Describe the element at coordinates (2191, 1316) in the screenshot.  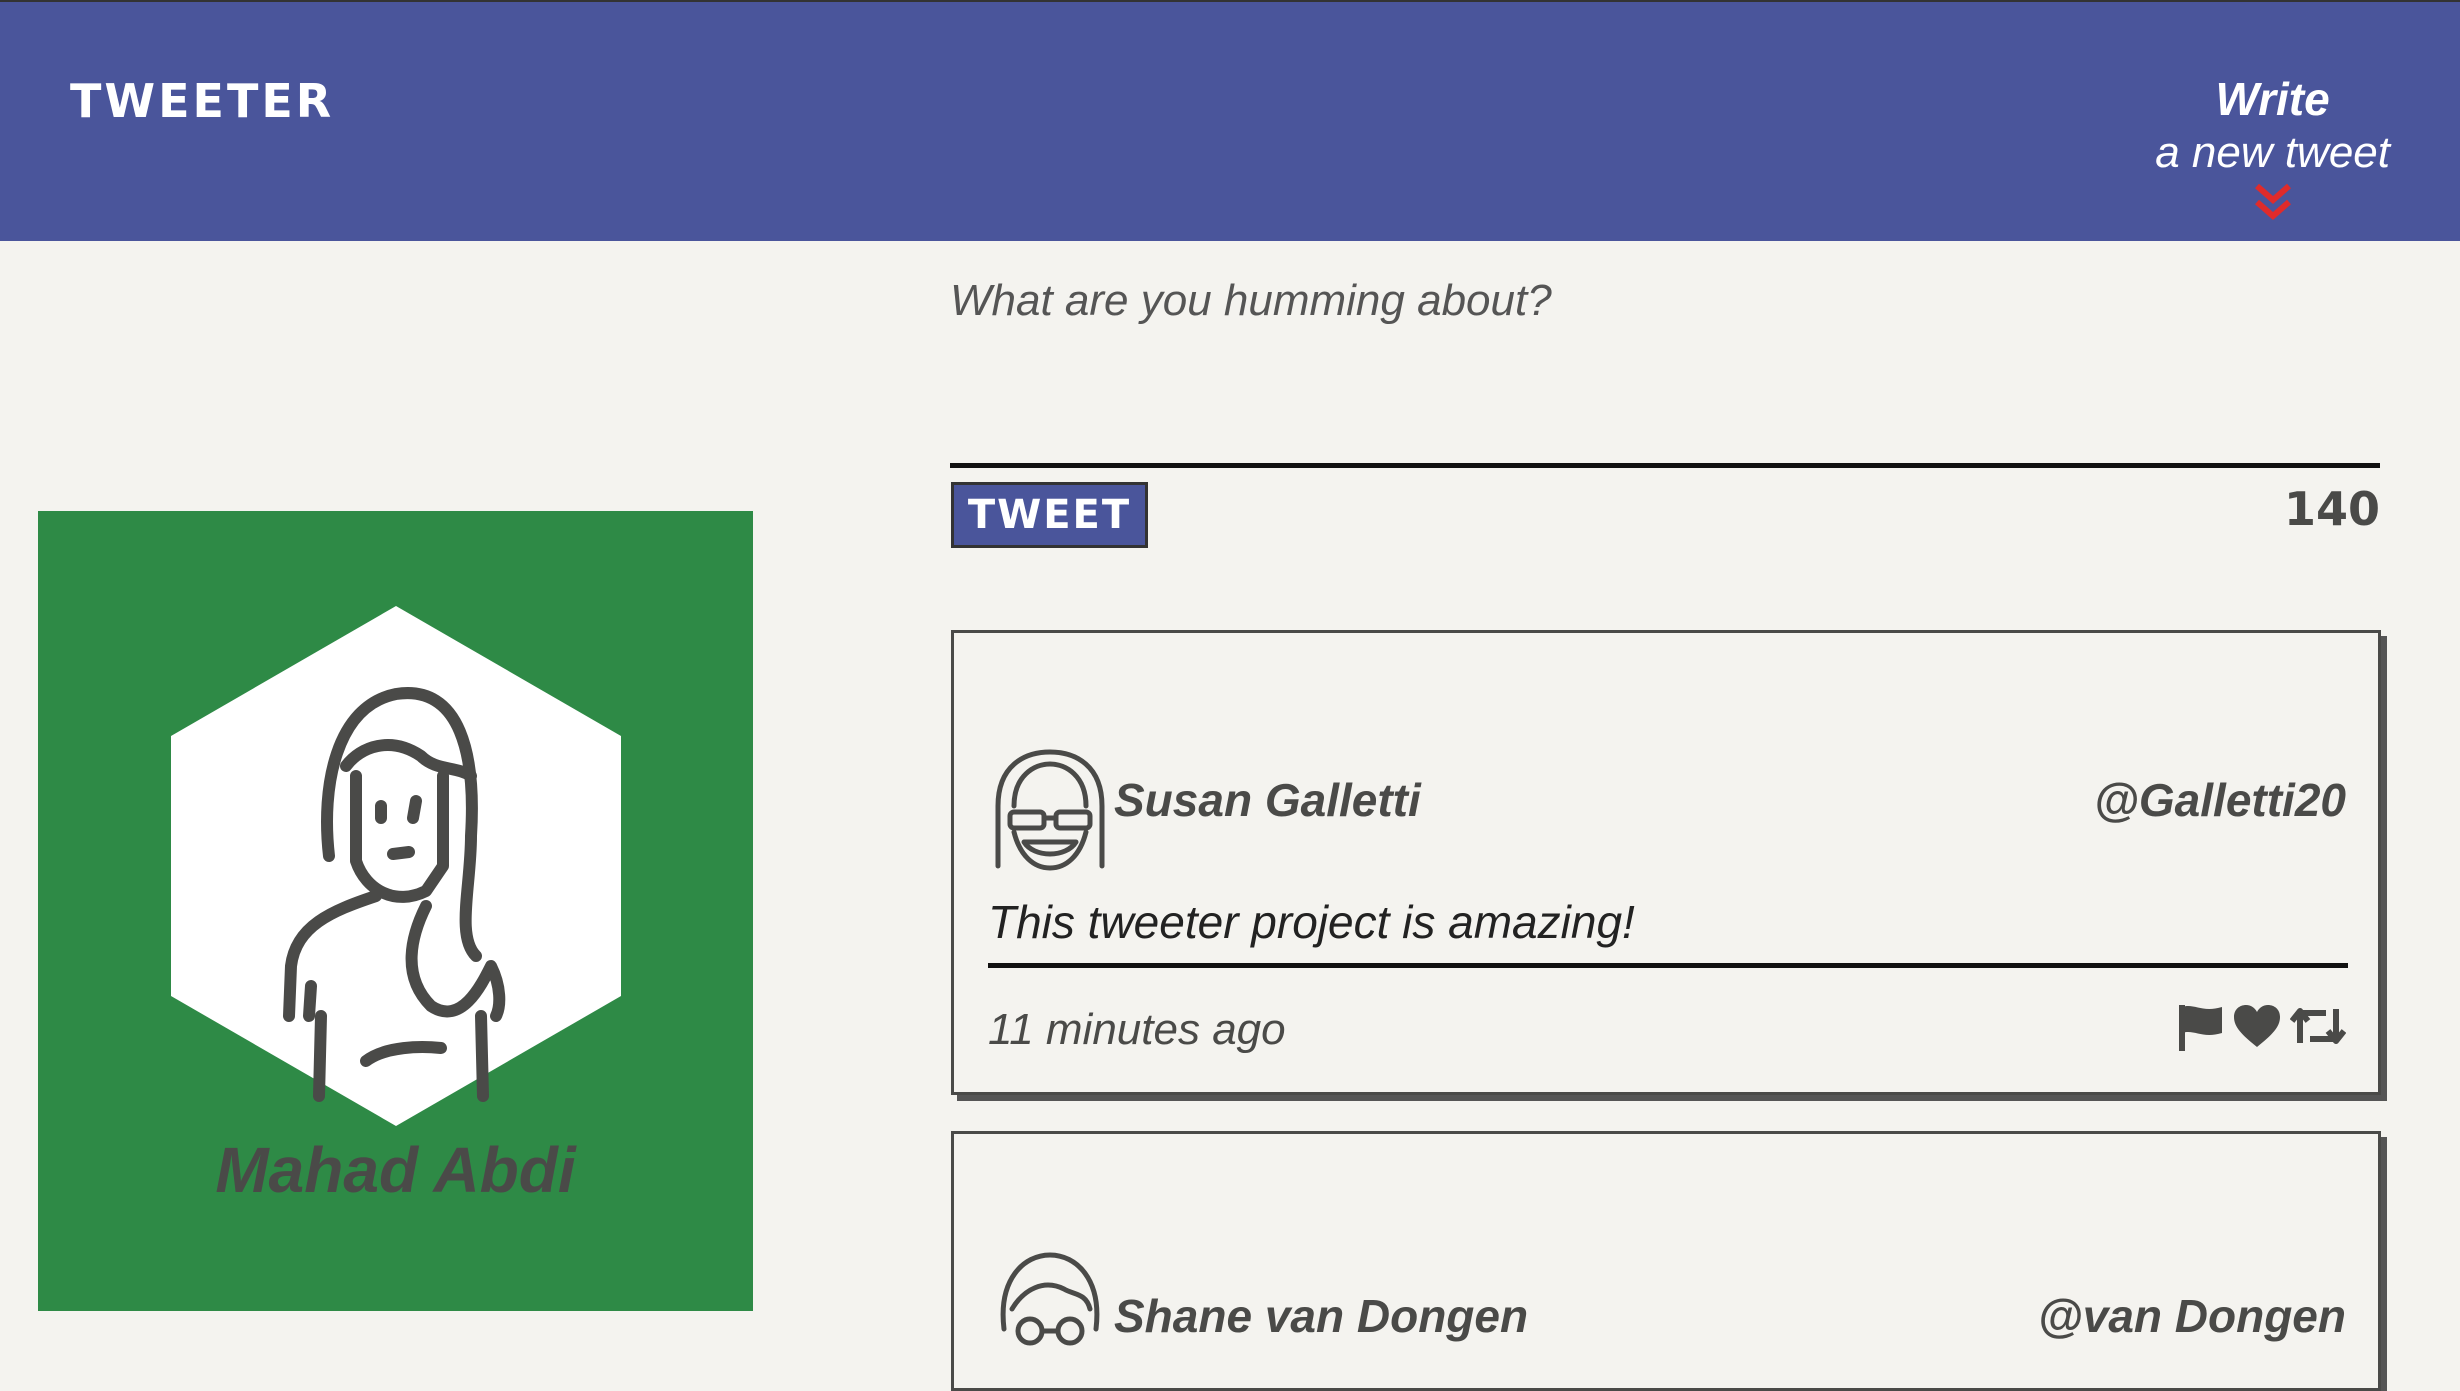
I see `tweet-author-handle: @van Dongen` at that location.